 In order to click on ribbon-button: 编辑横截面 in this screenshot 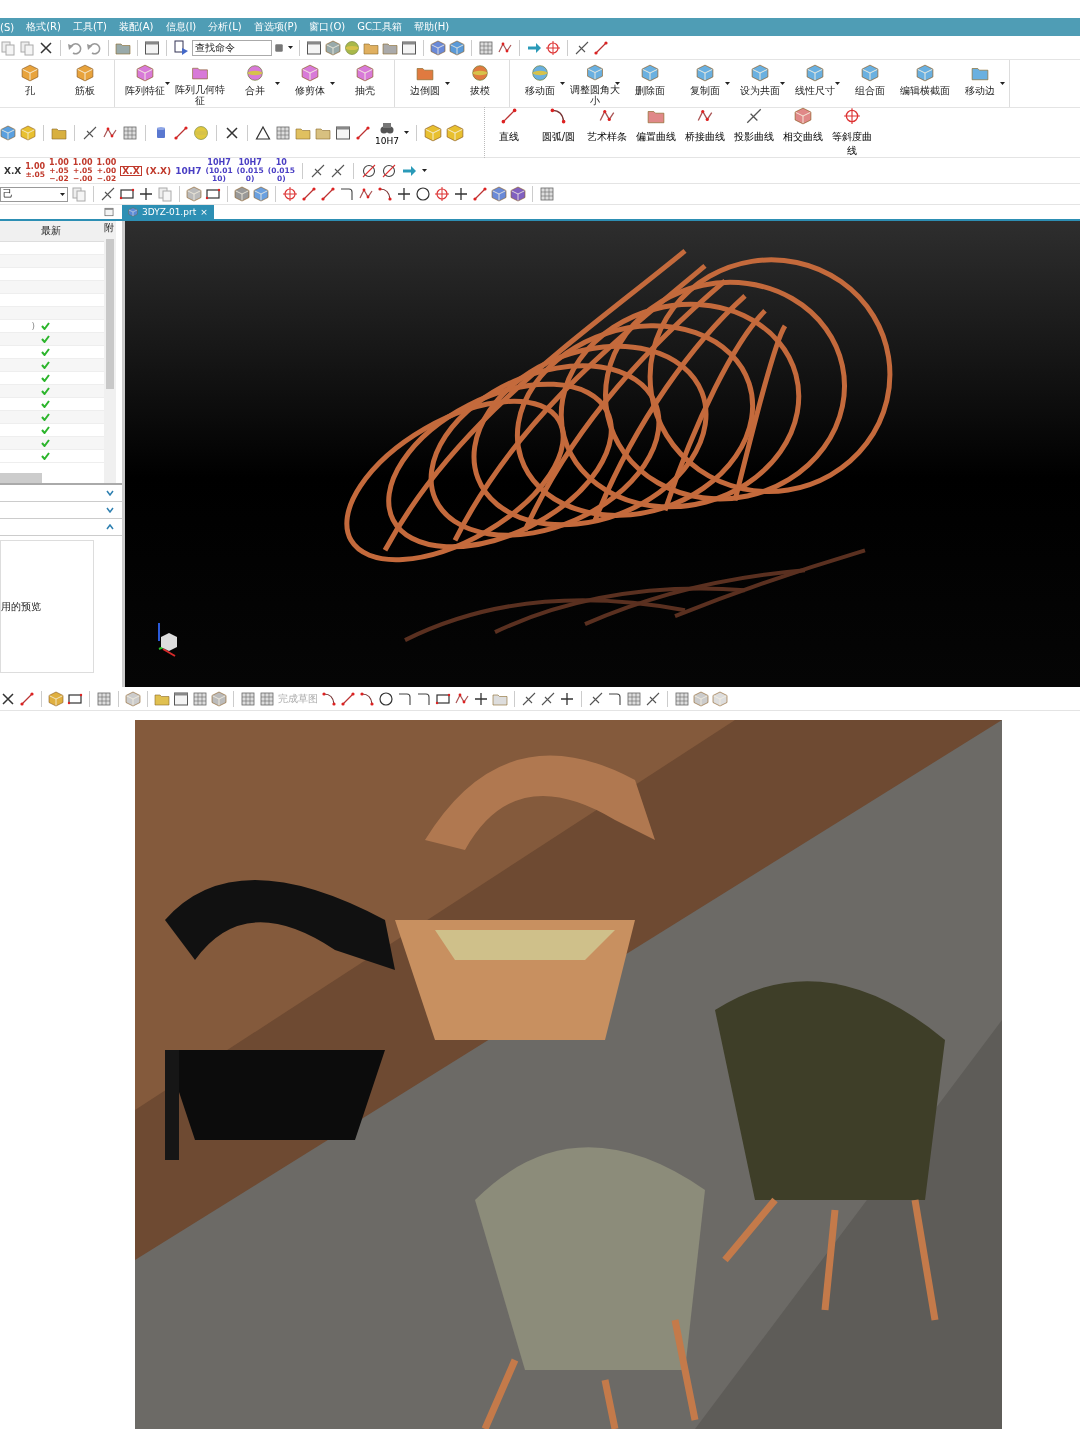, I will do `click(924, 83)`.